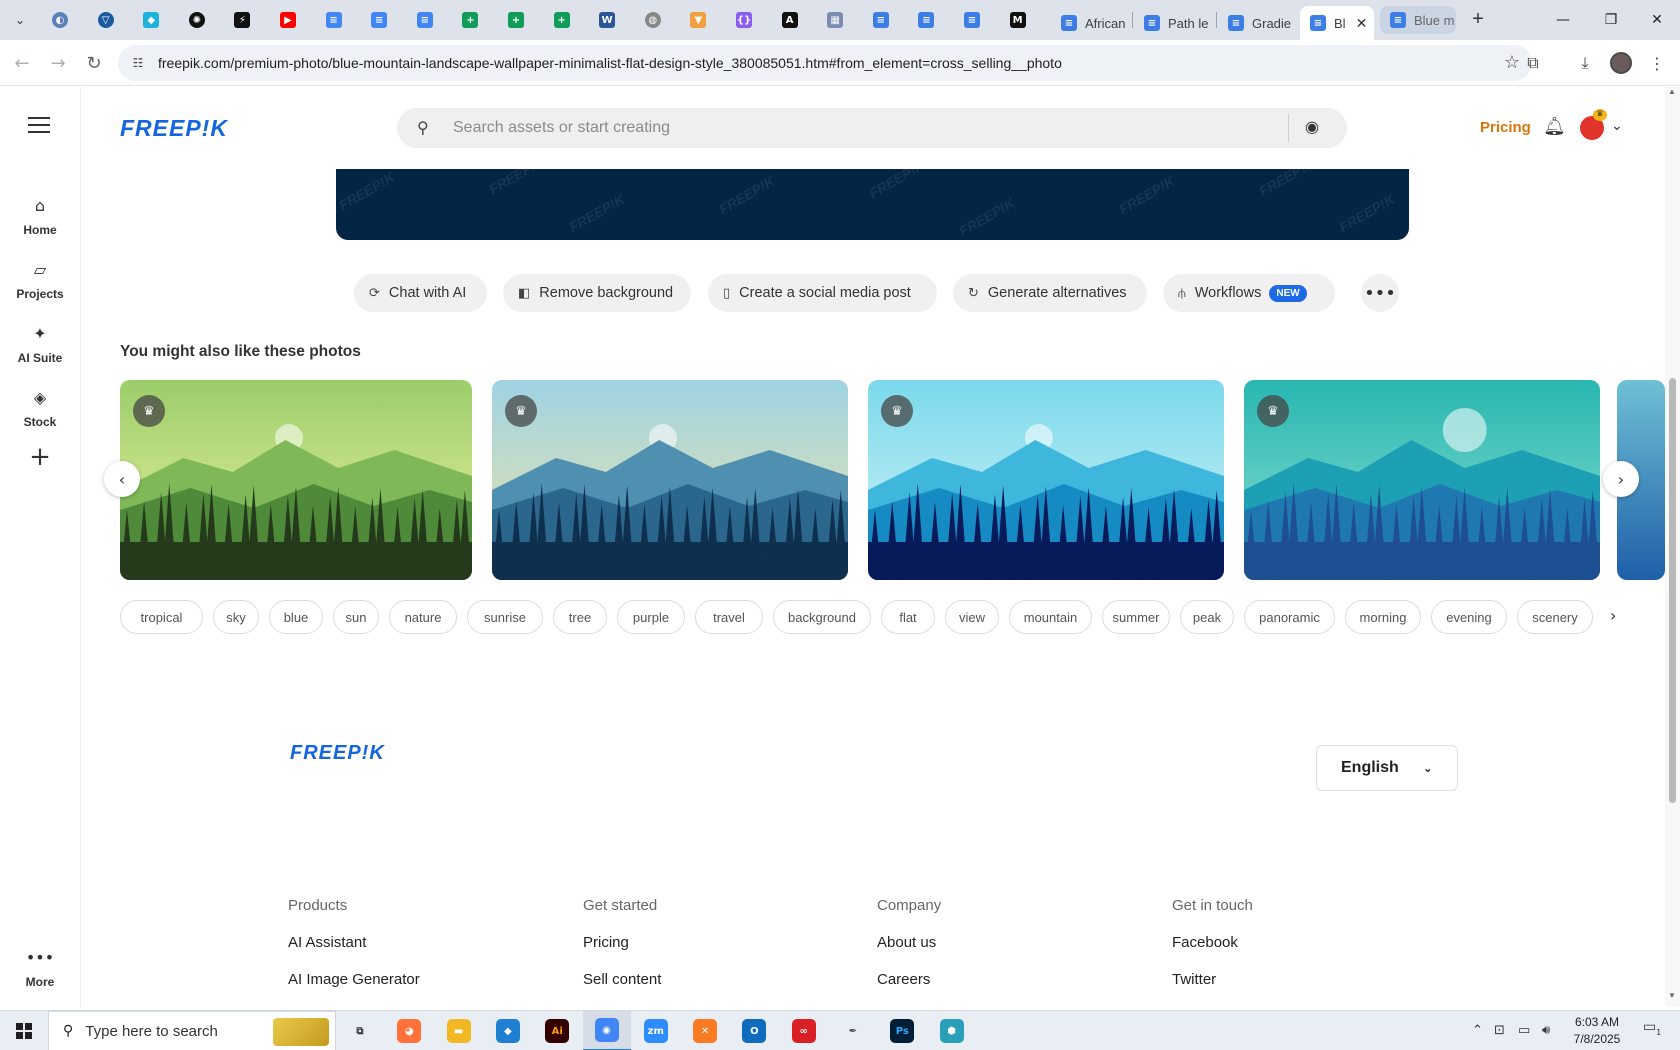 The width and height of the screenshot is (1680, 1050). What do you see at coordinates (1554, 126) in the screenshot?
I see `notification-bell-icon: 🔔︎` at bounding box center [1554, 126].